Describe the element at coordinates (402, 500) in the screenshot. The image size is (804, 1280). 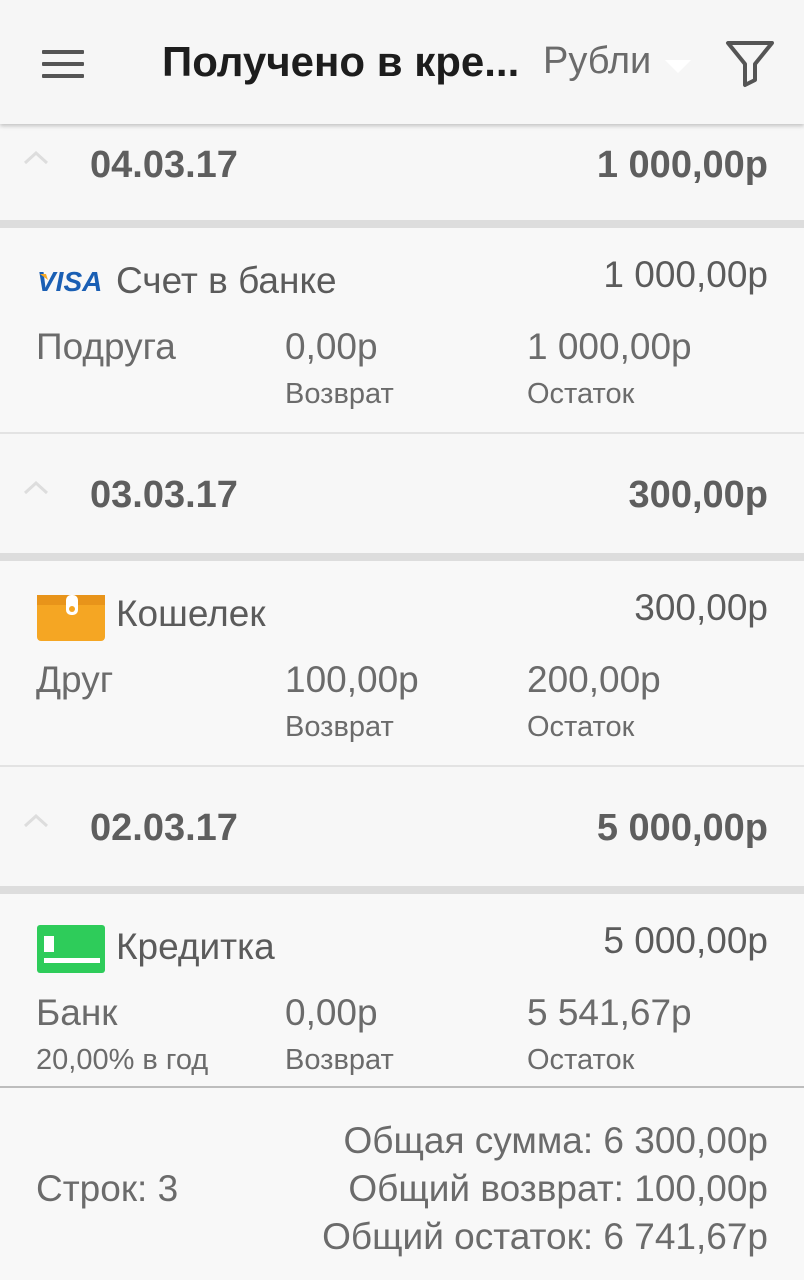
I see `group-header: 03.03.17 300,00р` at that location.